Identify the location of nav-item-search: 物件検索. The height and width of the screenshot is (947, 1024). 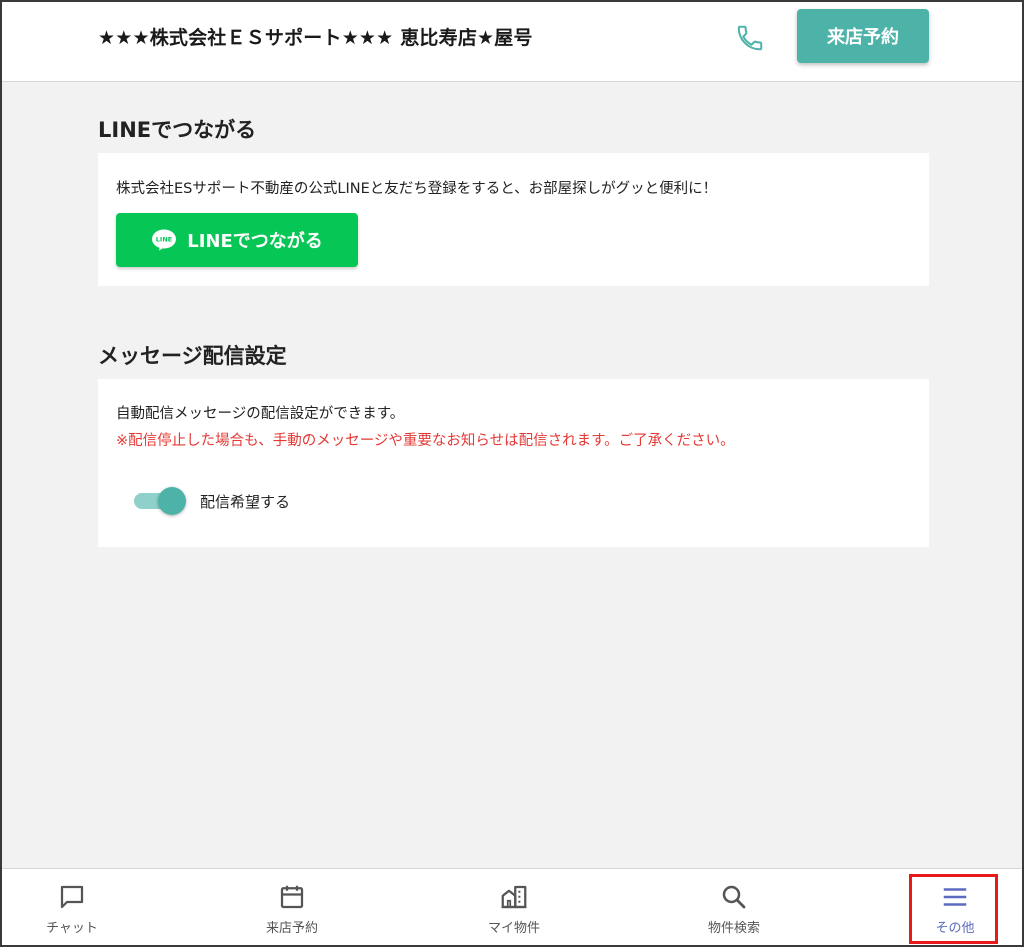
(734, 907).